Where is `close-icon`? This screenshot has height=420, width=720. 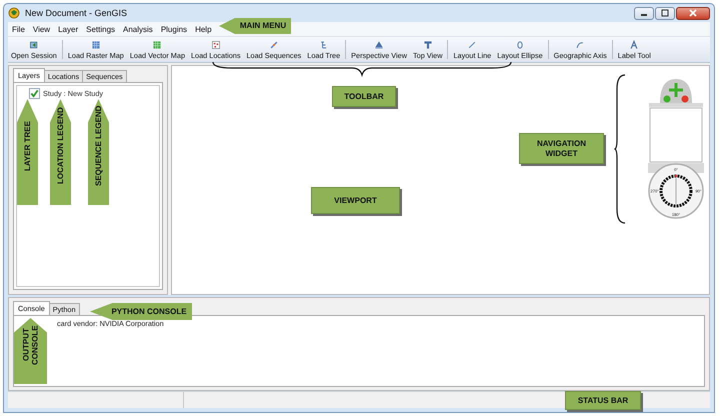
close-icon is located at coordinates (693, 13).